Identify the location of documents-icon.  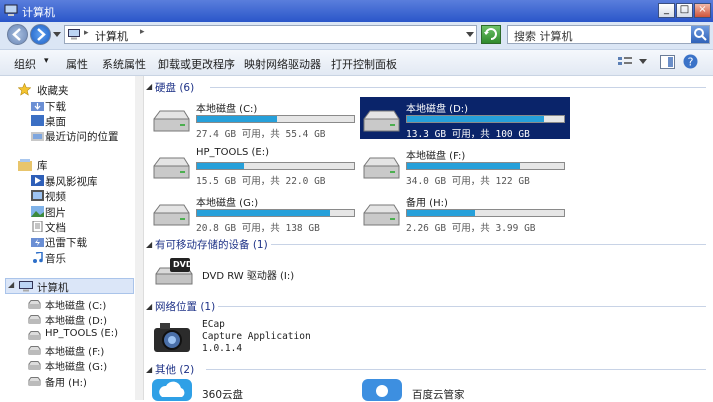
(37, 226).